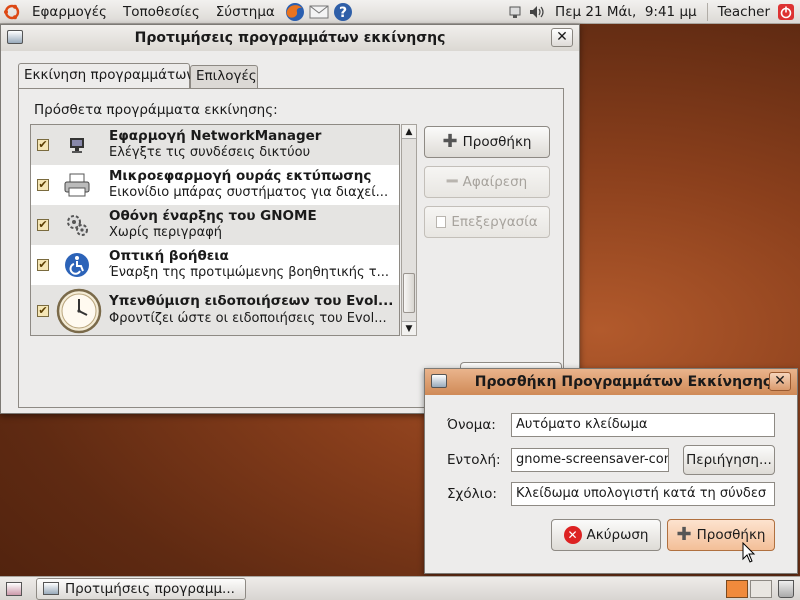 The image size is (800, 600). What do you see at coordinates (786, 12) in the screenshot?
I see `shutdown-icon` at bounding box center [786, 12].